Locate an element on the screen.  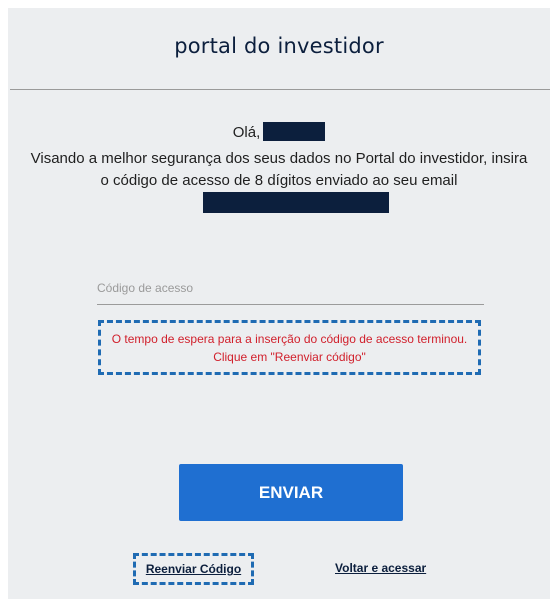
redacted-email is located at coordinates (296, 202).